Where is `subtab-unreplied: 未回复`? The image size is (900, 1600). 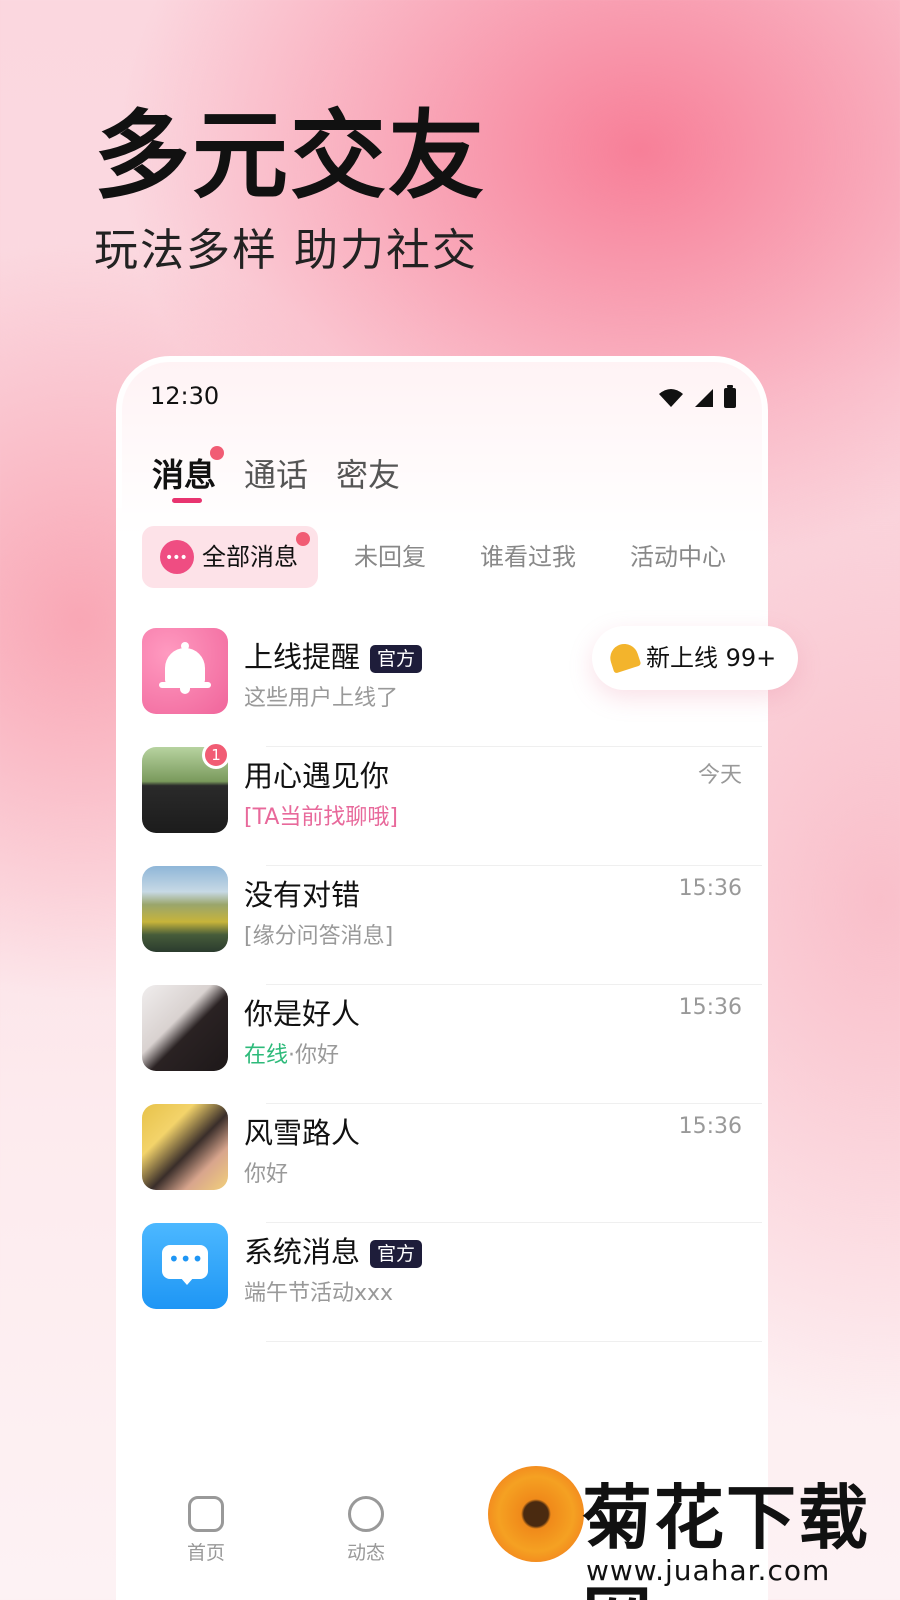 subtab-unreplied: 未回复 is located at coordinates (390, 557).